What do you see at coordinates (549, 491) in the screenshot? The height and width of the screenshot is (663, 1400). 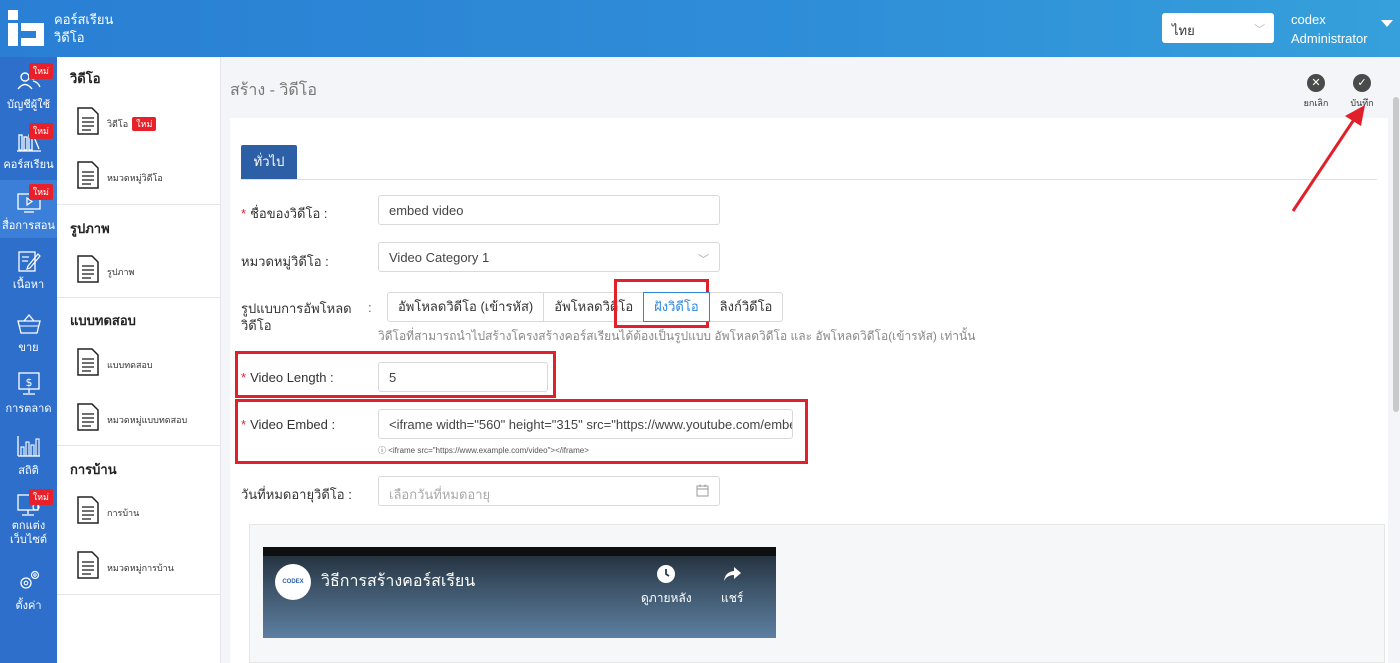 I see `expire-date-input: เลือกวันที่หมดอายุ` at bounding box center [549, 491].